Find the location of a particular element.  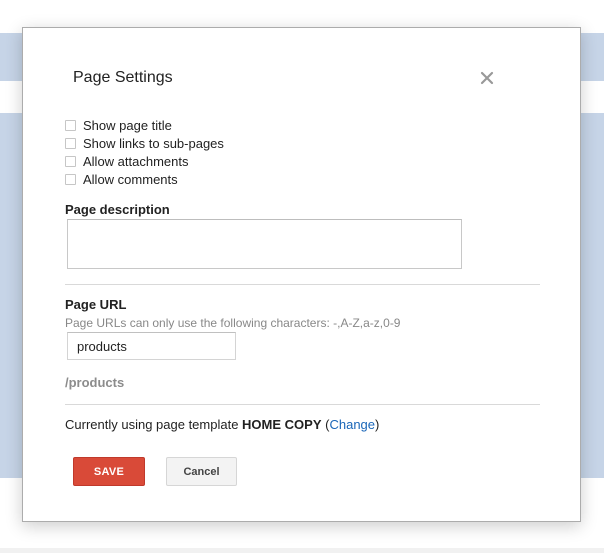

allow-comments-checkbox is located at coordinates (70, 179).